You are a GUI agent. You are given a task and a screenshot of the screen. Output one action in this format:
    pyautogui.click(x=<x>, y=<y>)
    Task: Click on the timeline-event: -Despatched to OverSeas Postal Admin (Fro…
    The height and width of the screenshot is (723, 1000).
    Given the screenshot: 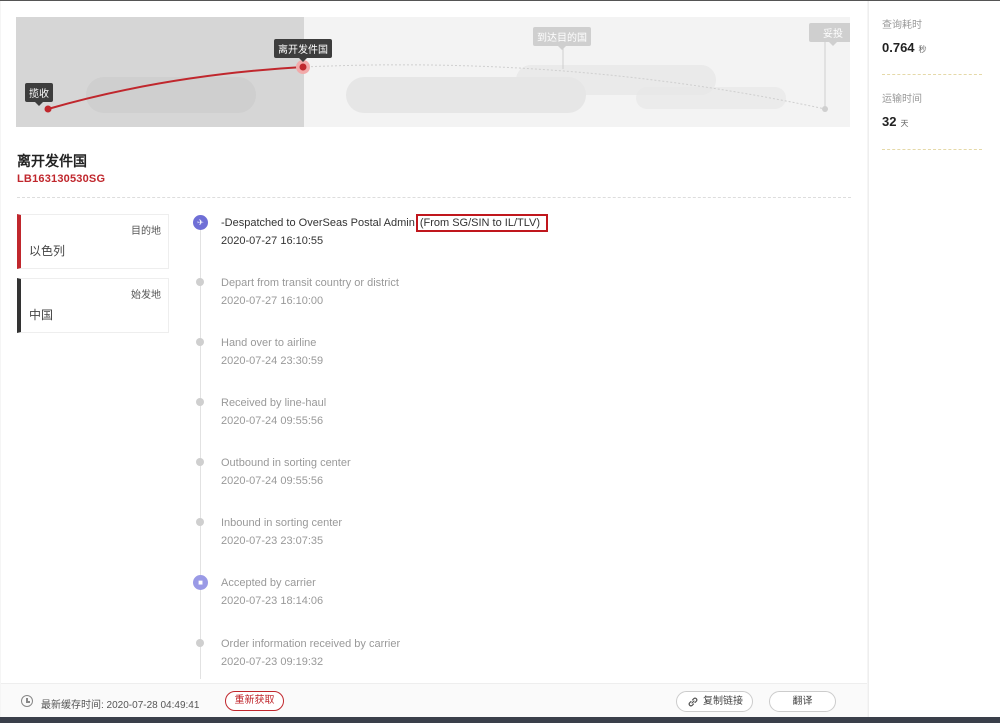 What is the action you would take?
    pyautogui.click(x=531, y=231)
    